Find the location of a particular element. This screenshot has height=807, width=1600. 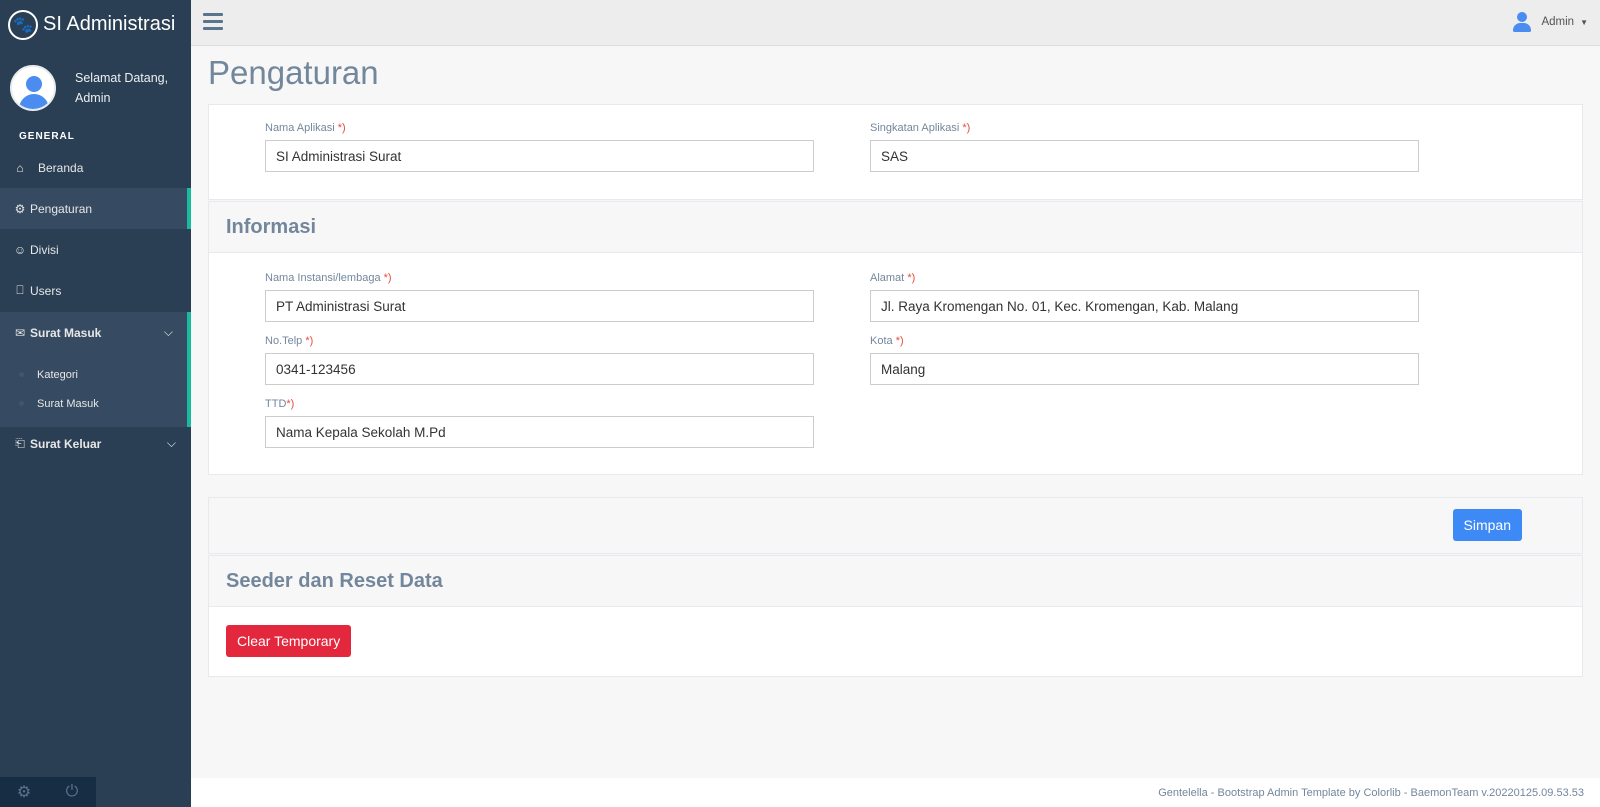

sidebar-item-users: ⎕ Users is located at coordinates (95, 290).